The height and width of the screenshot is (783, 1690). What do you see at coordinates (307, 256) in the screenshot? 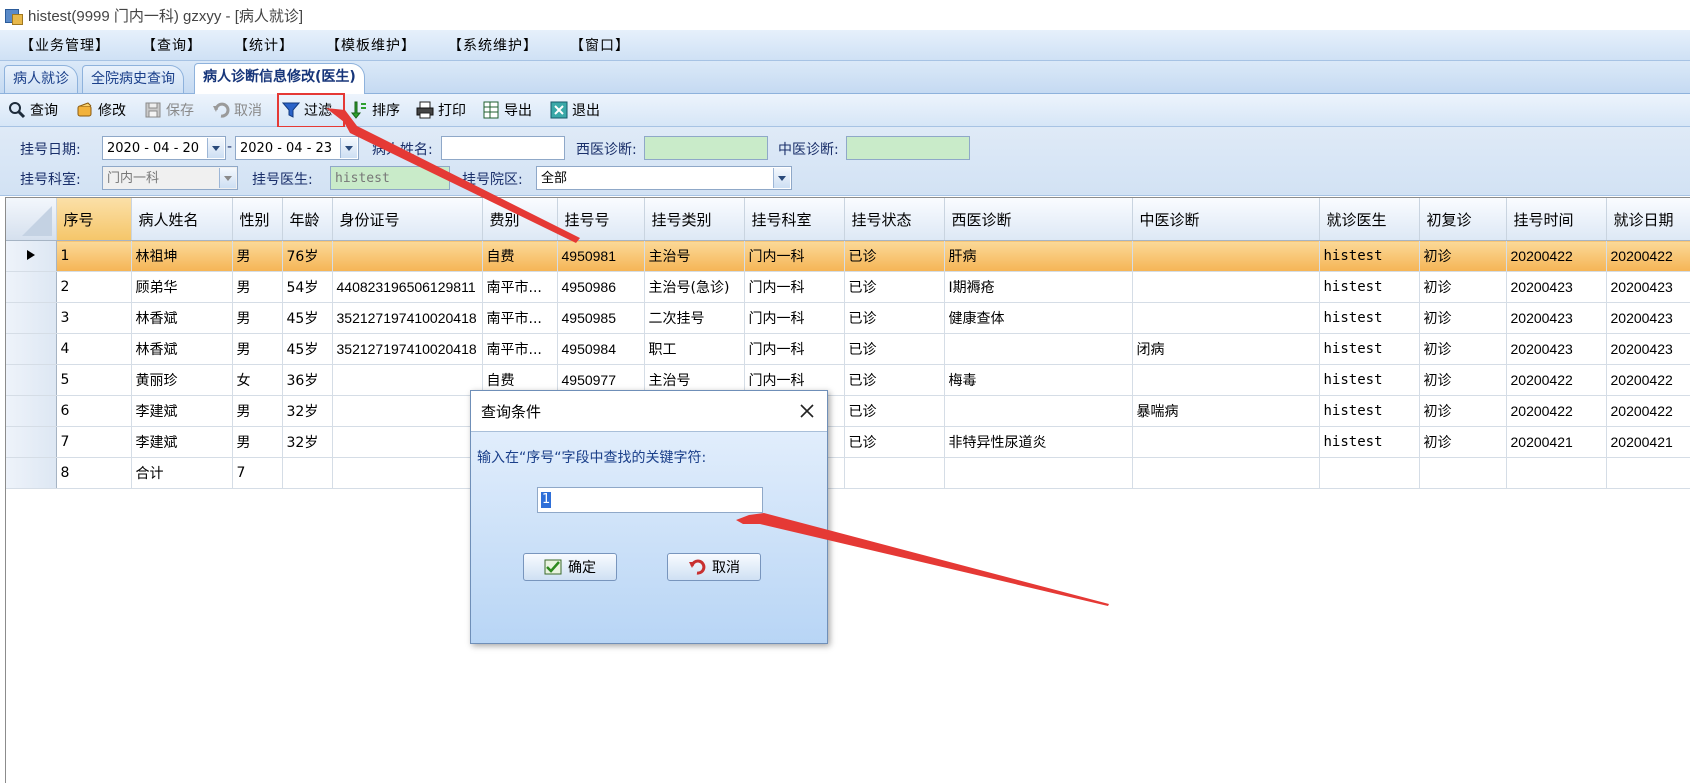
I see `cell-age: 76岁` at bounding box center [307, 256].